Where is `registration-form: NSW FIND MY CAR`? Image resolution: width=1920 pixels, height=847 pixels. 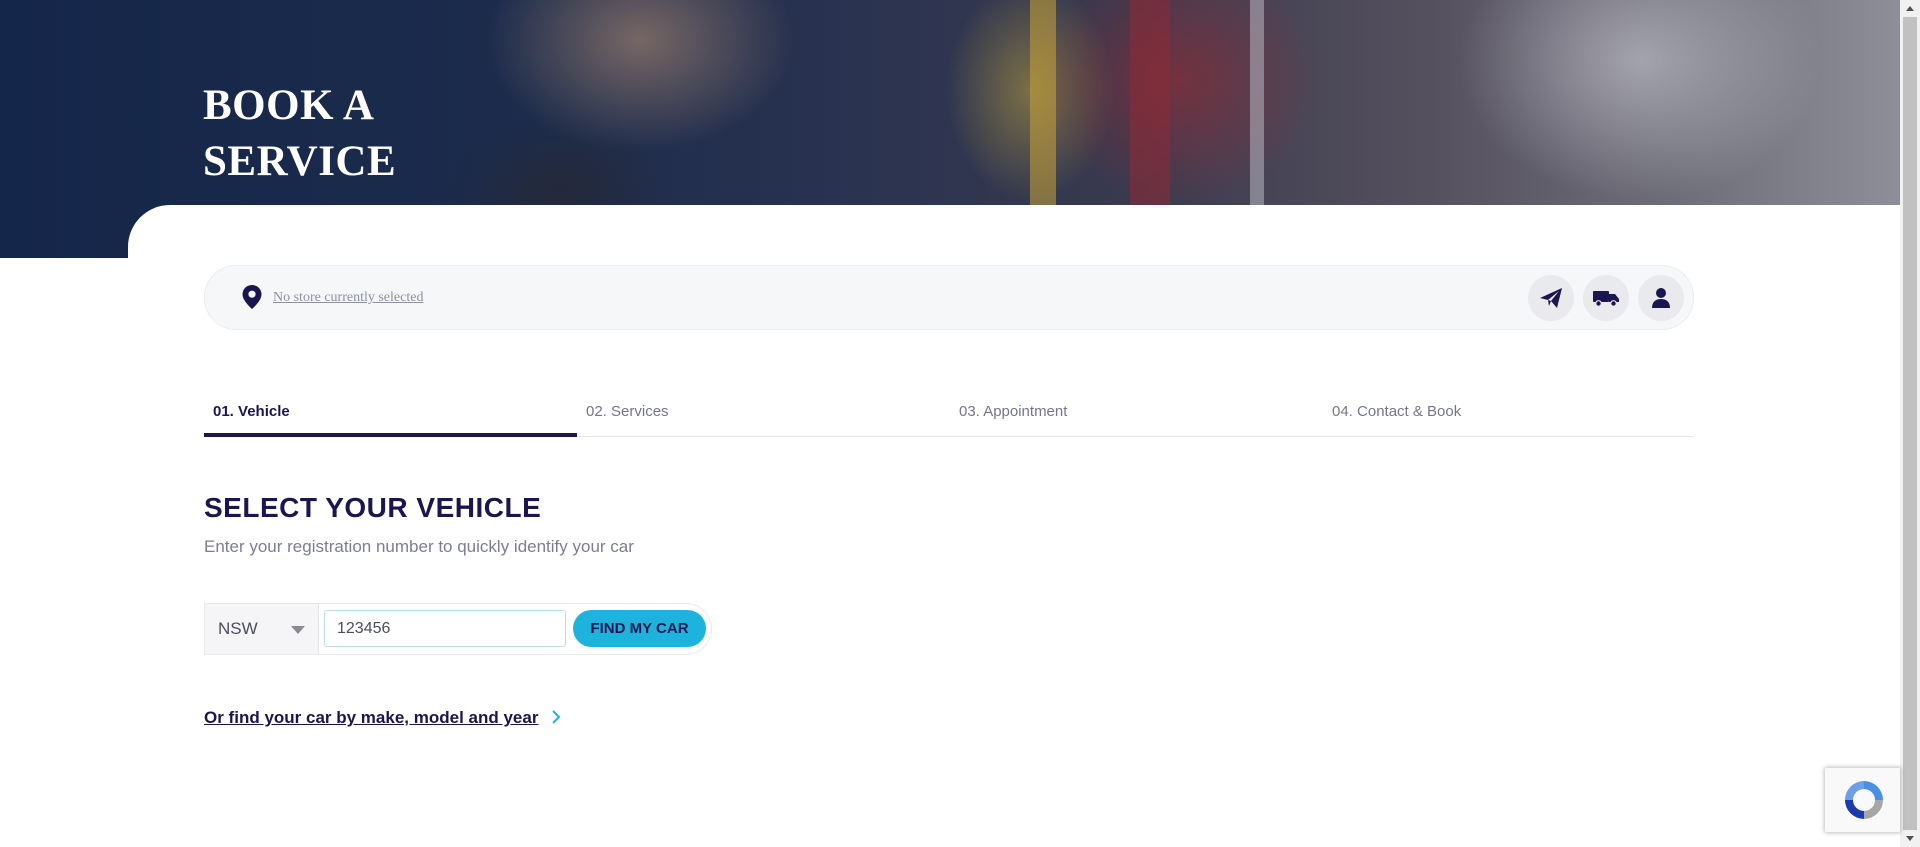
registration-form: NSW FIND MY CAR is located at coordinates (458, 629).